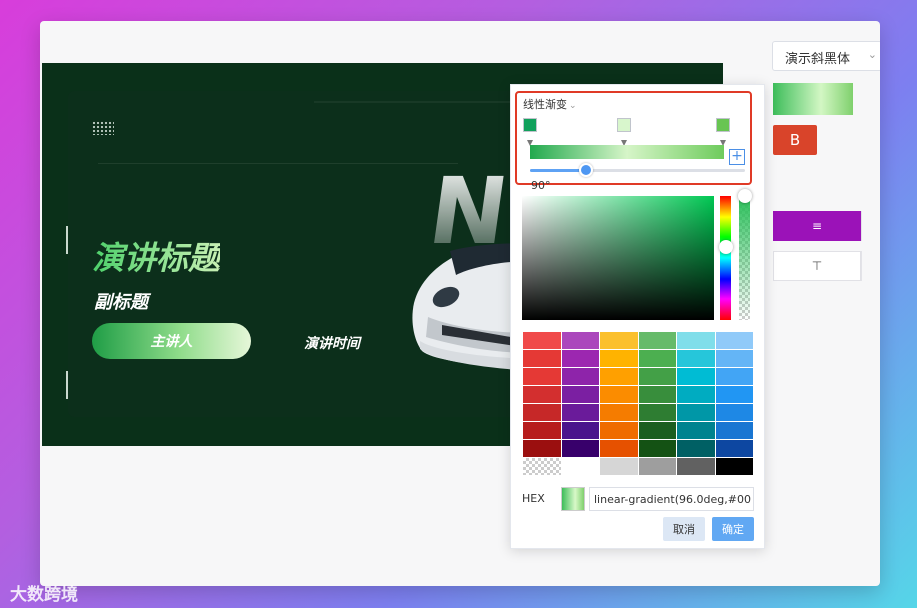 The width and height of the screenshot is (917, 608). I want to click on slide-divider-line, so click(278, 163).